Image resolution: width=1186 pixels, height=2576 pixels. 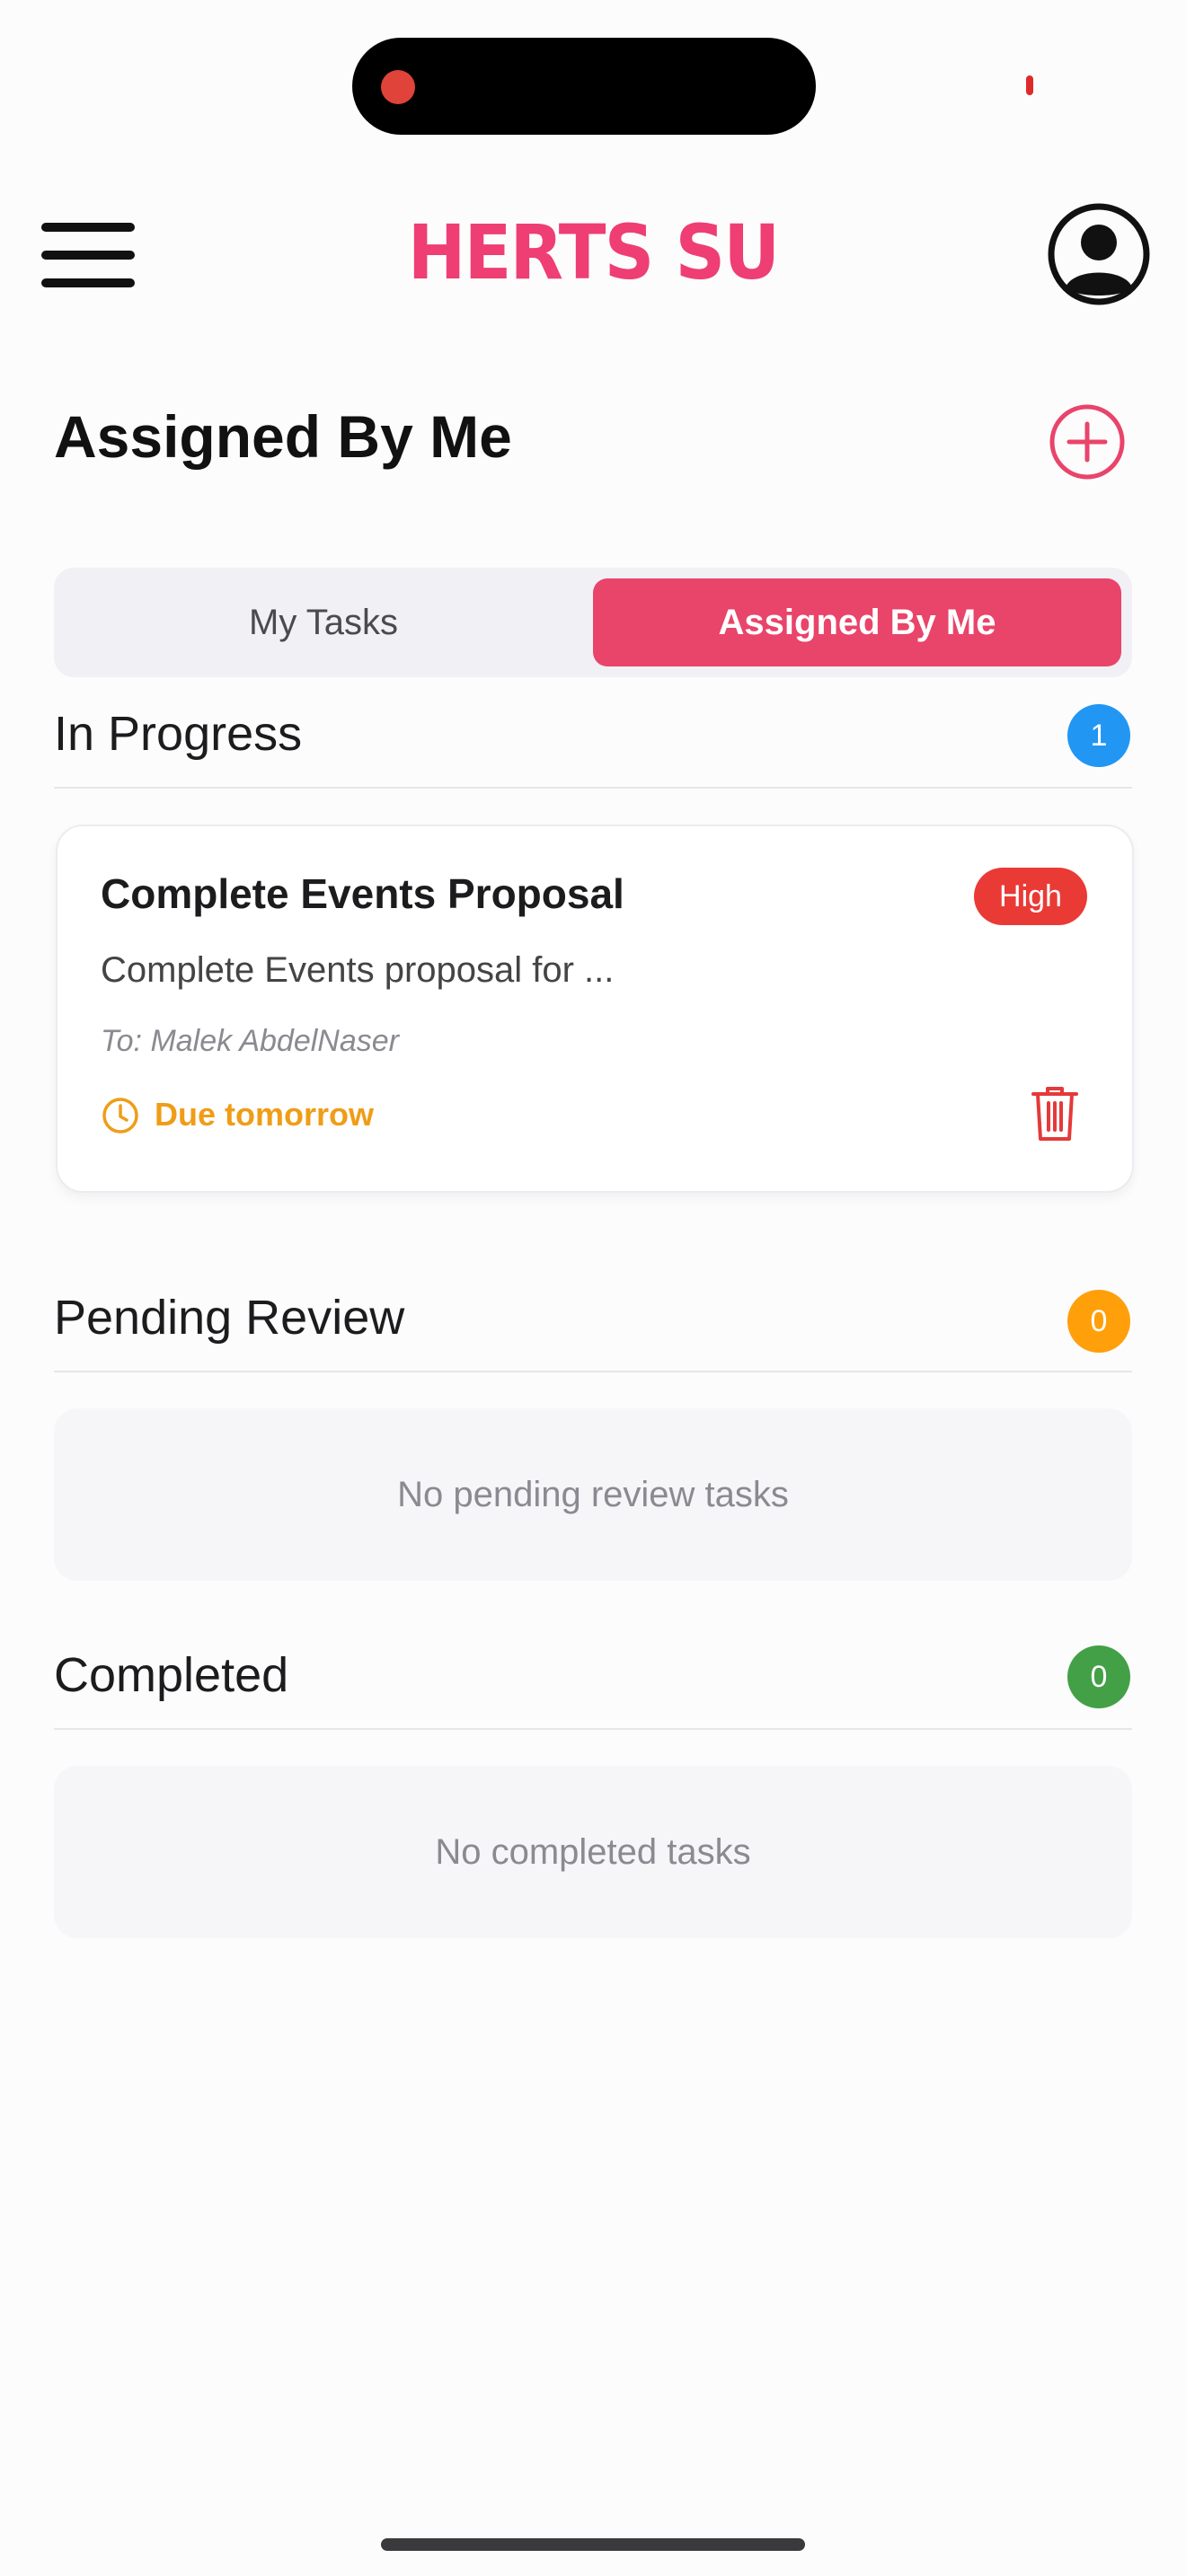 What do you see at coordinates (584, 86) in the screenshot?
I see `dynamic-island` at bounding box center [584, 86].